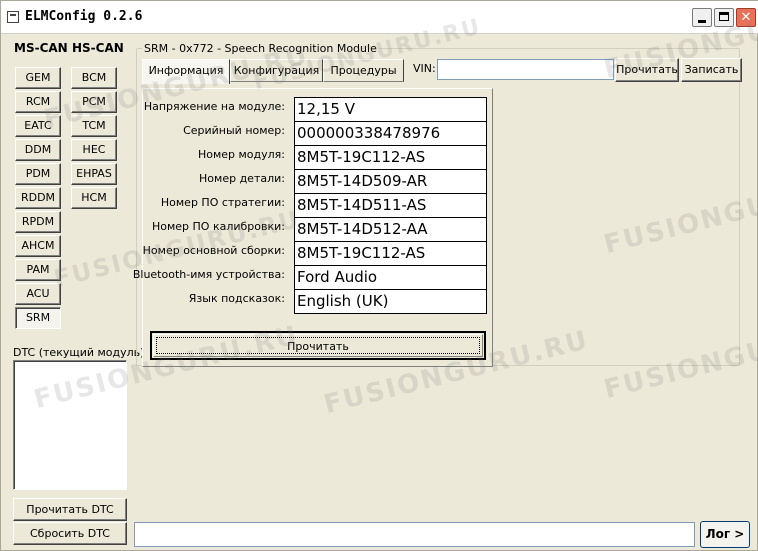  I want to click on module-button-hcm: HCM, so click(94, 198).